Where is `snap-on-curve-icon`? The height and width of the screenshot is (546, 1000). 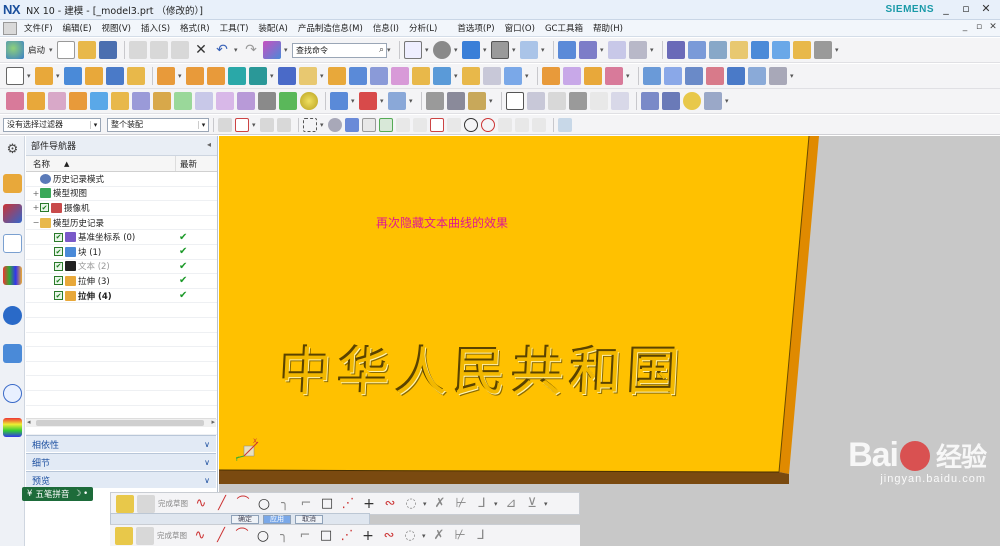 snap-on-curve-icon is located at coordinates (522, 124).